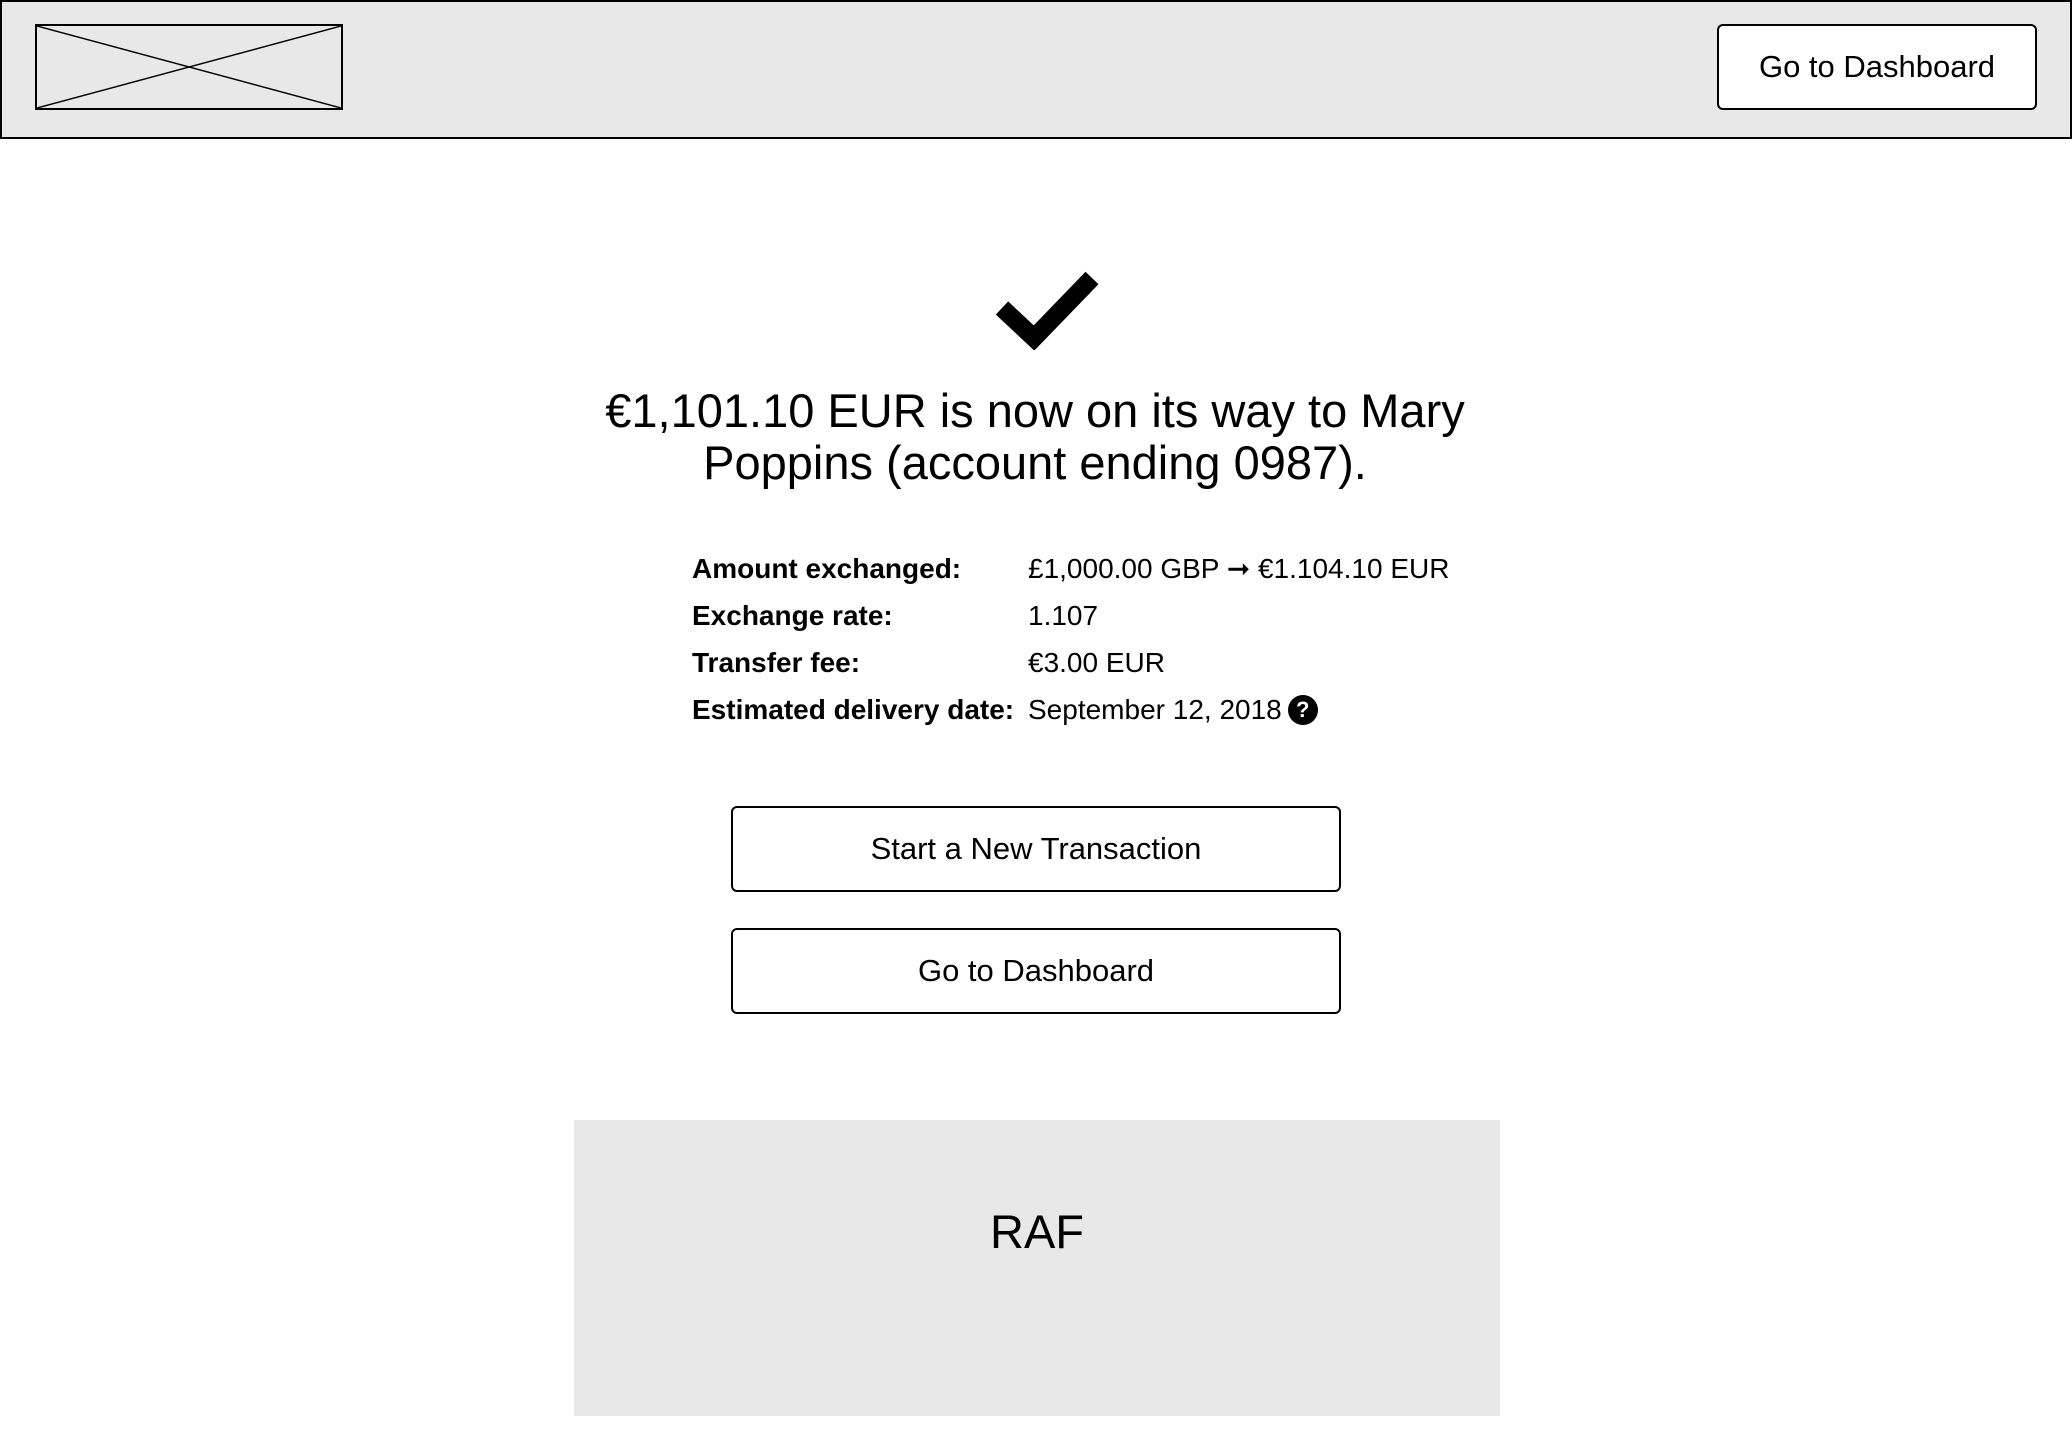 The height and width of the screenshot is (1456, 2072). I want to click on logo-placeholder-icon, so click(189, 67).